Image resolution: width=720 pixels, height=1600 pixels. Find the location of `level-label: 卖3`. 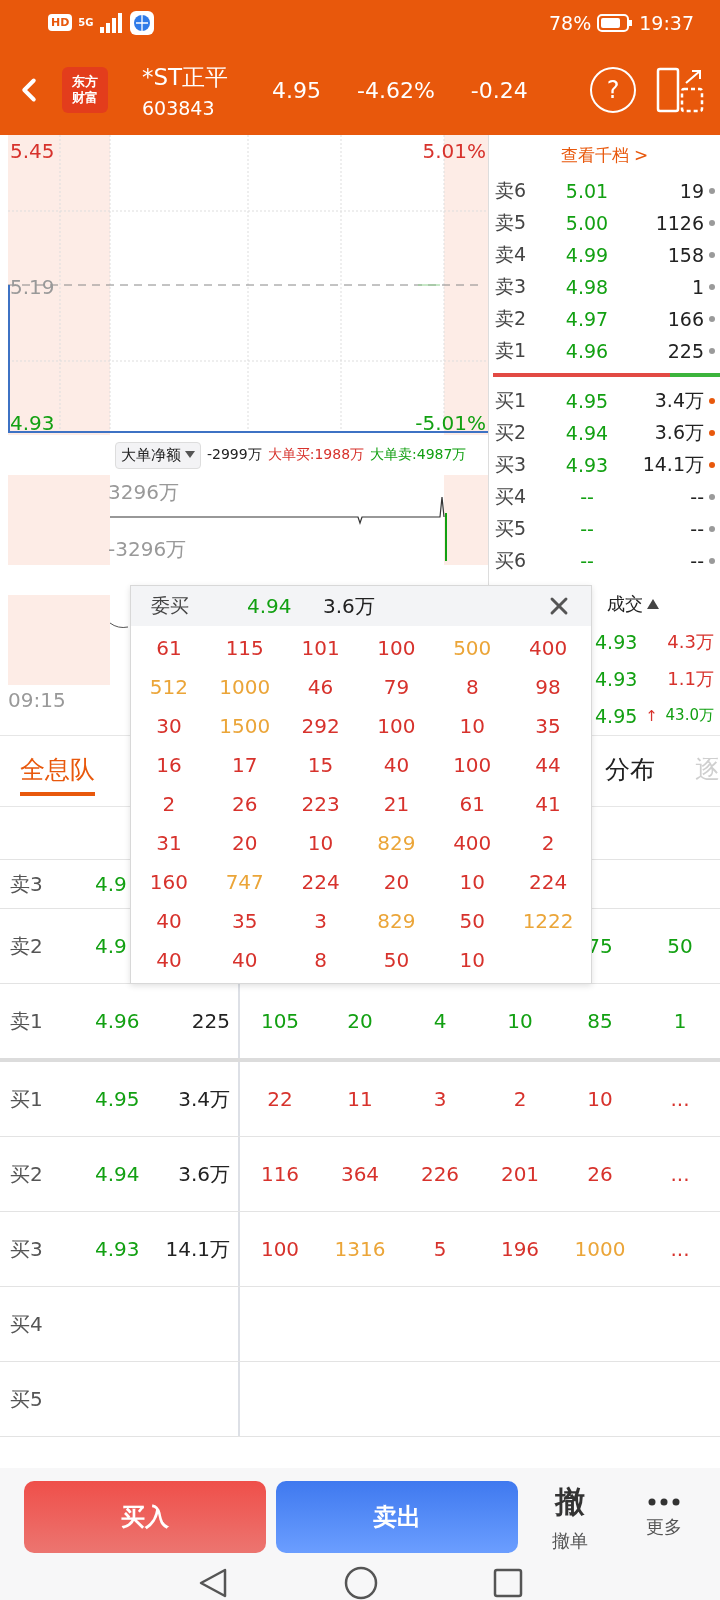

level-label: 卖3 is located at coordinates (511, 286).